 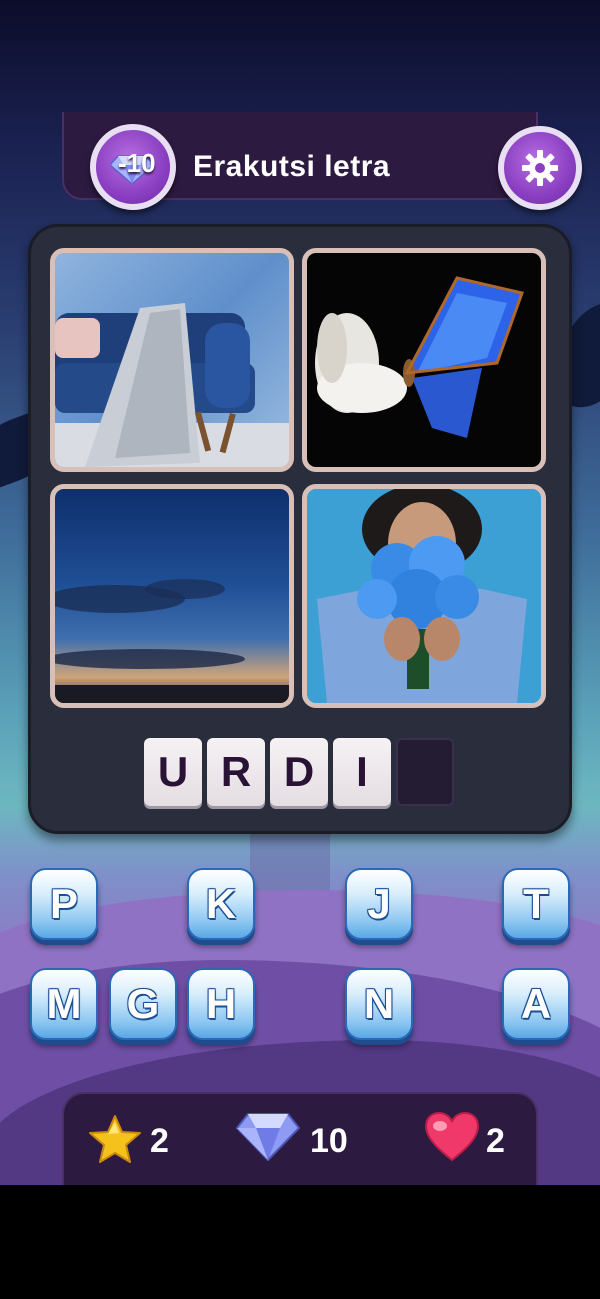 I want to click on settings-button, so click(x=540, y=168).